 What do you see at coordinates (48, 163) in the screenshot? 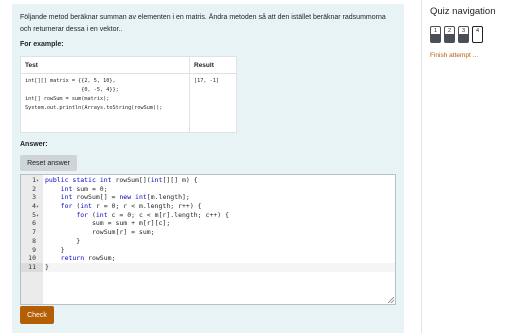
I see `reset-answer-button: Reset answer` at bounding box center [48, 163].